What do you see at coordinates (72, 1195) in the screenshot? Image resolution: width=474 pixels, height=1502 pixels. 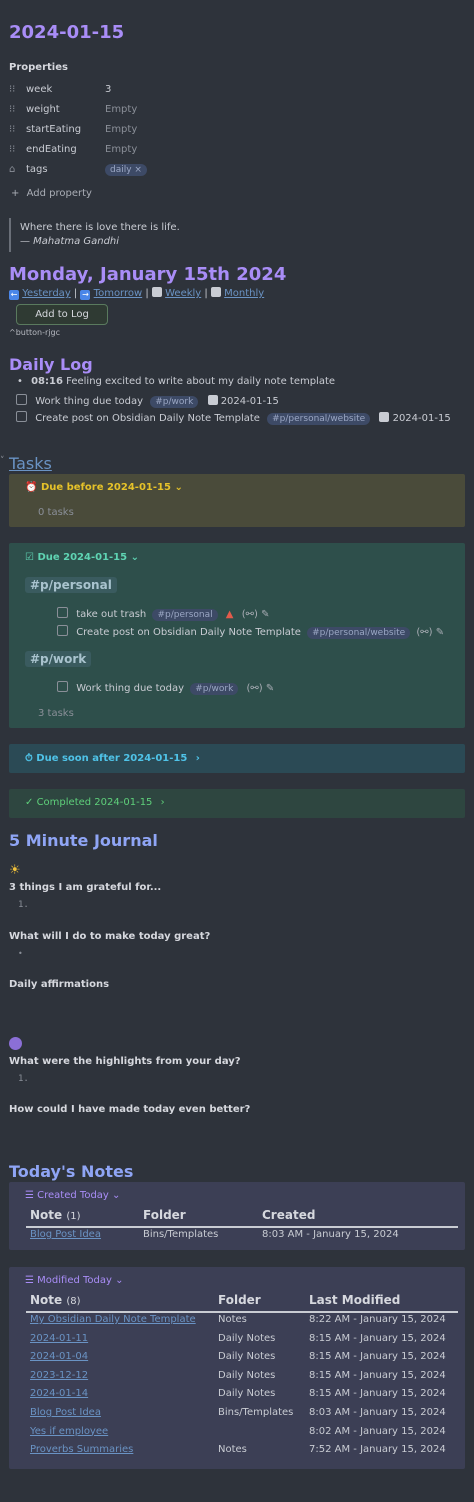 I see `created-today-header: ☰ Created Today ⌄` at bounding box center [72, 1195].